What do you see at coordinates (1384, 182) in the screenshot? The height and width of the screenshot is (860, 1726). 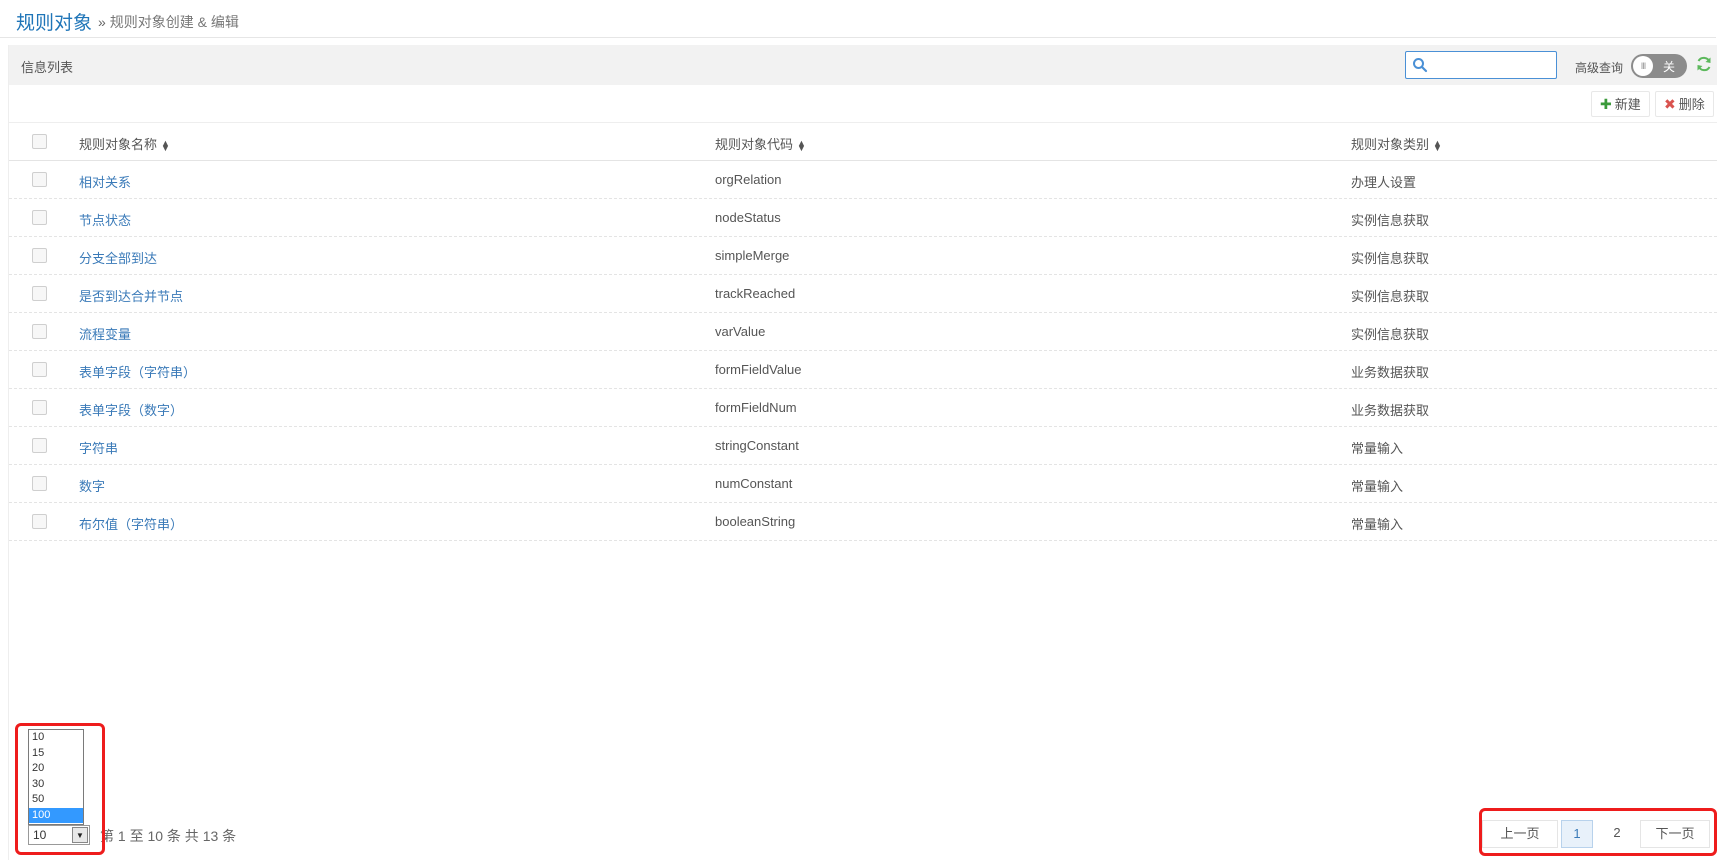 I see `rule-object-category: 办理人设置` at bounding box center [1384, 182].